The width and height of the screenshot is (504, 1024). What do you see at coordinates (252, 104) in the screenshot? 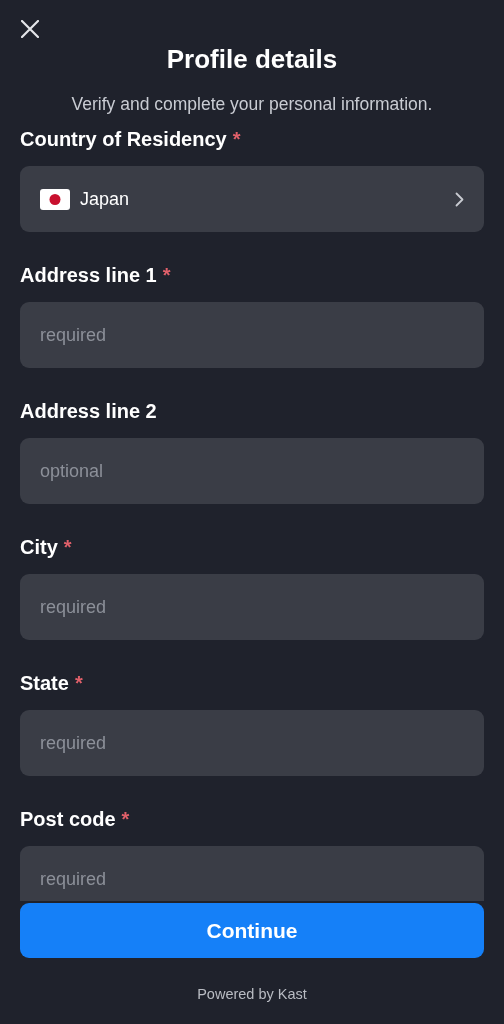
I see `subtitle: Verify and complete your personal information.` at bounding box center [252, 104].